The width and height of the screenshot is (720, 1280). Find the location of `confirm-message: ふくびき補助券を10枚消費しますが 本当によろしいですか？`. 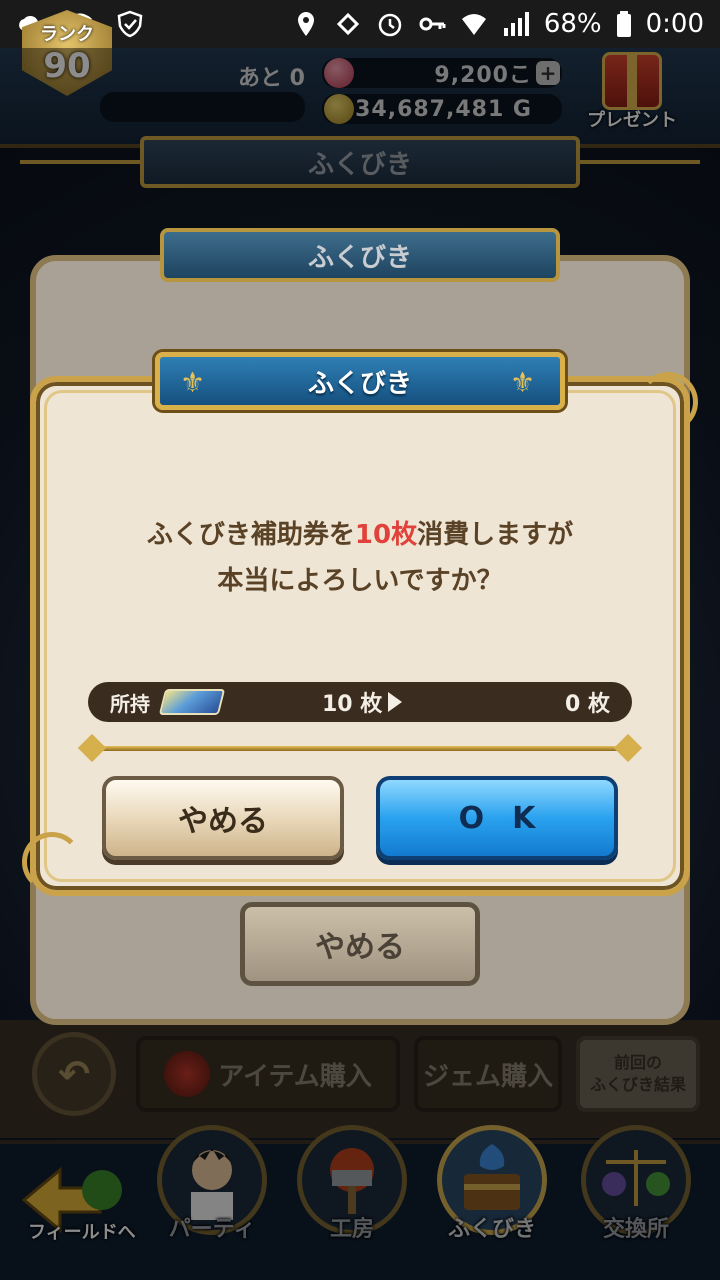

confirm-message: ふくびき補助券を10枚消費しますが 本当によろしいですか？ is located at coordinates (360, 558).